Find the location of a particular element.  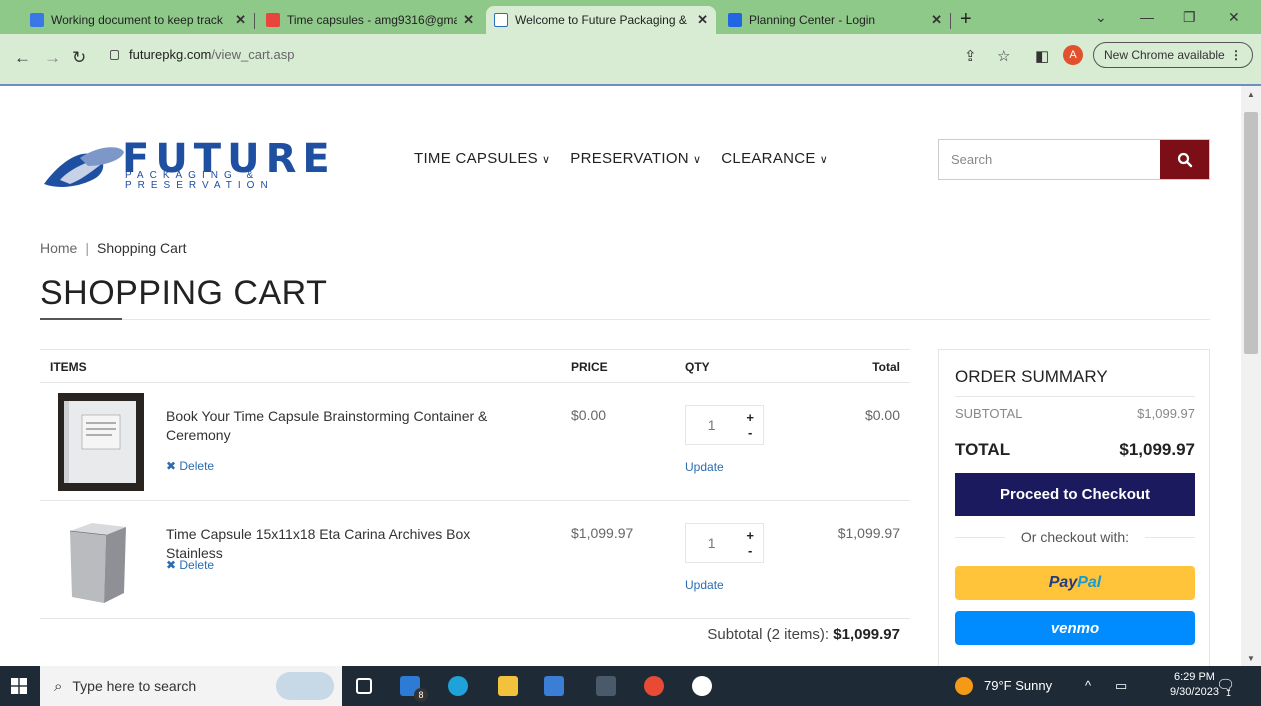

gmail-icon is located at coordinates (273, 20).